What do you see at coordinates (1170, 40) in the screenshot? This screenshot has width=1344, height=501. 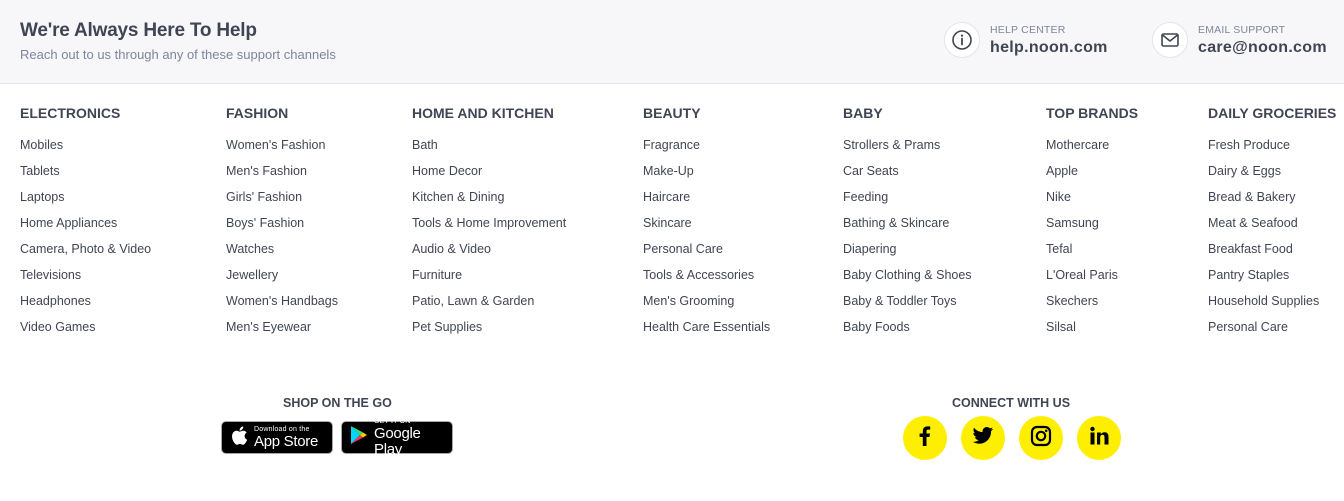 I see `mail-icon` at bounding box center [1170, 40].